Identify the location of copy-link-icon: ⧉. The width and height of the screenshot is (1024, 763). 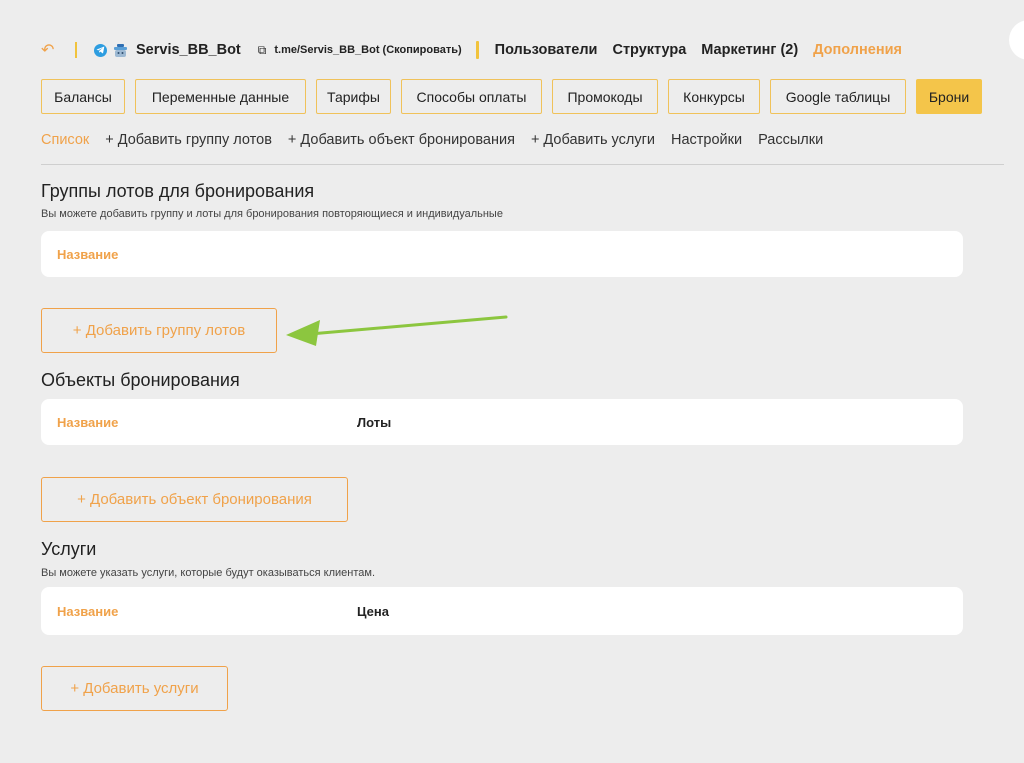
(262, 50).